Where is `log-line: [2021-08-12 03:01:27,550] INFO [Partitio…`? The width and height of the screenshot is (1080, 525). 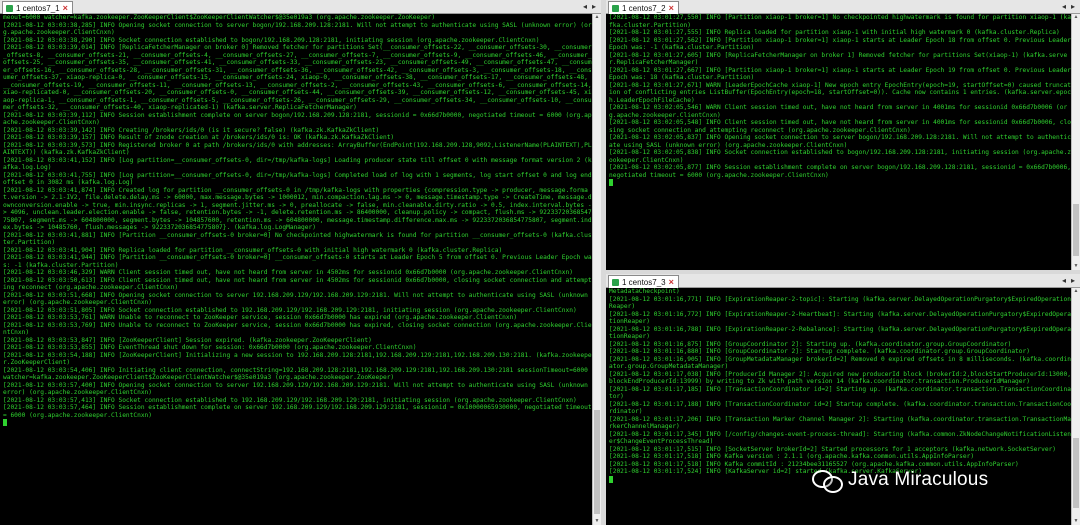
log-line: [2021-08-12 03:01:27,550] INFO [Partitio… is located at coordinates (840, 21).